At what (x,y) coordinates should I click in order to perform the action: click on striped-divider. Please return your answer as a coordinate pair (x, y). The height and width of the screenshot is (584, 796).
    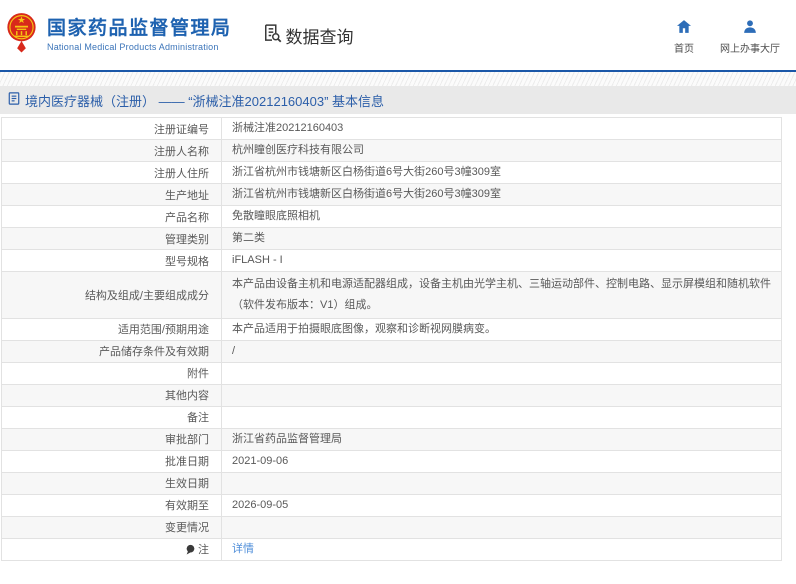
    Looking at the image, I should click on (398, 79).